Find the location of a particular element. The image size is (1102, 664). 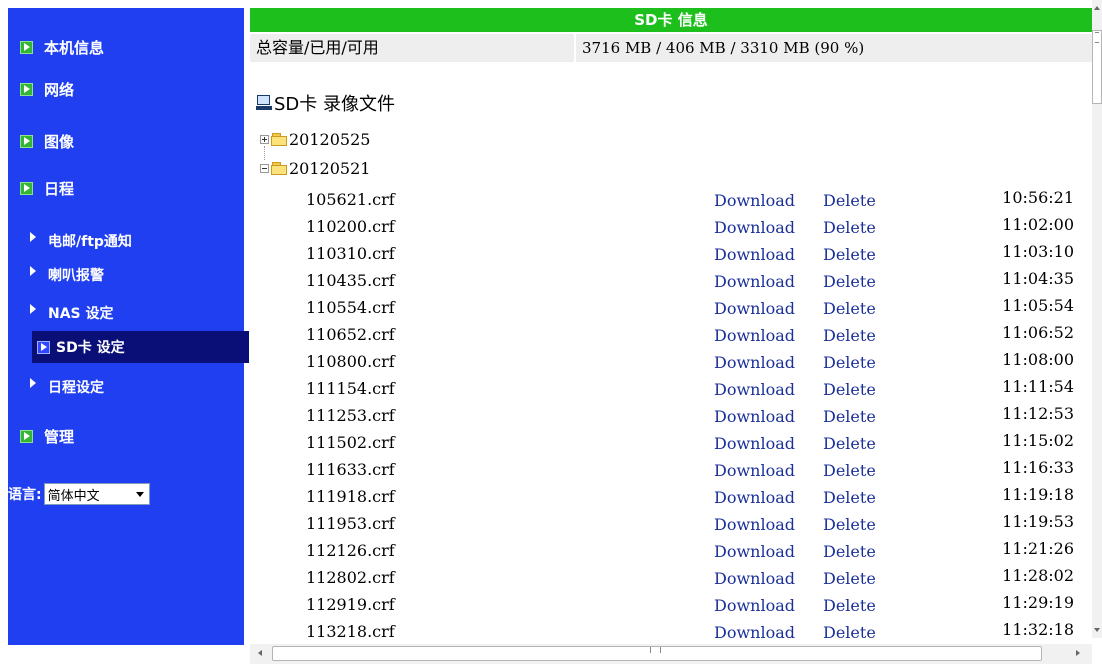

sidebar-item-network: 网络 is located at coordinates (47, 89).